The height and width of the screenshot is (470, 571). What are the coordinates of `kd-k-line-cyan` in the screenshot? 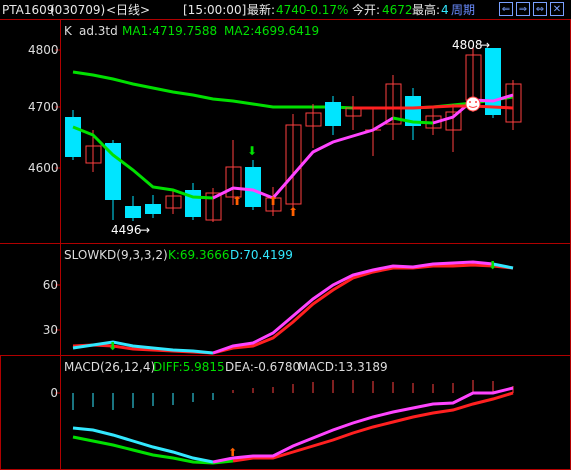 It's located at (143, 347).